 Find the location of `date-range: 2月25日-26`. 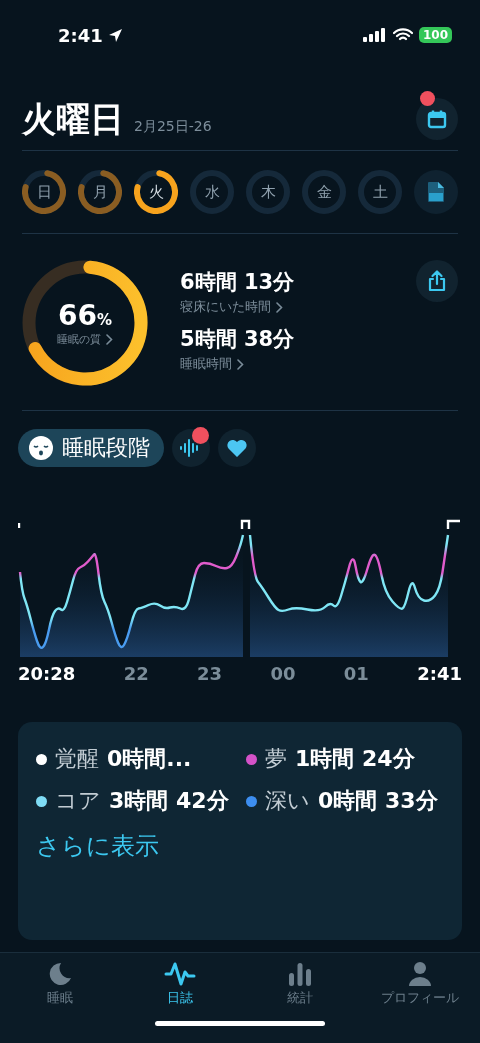

date-range: 2月25日-26 is located at coordinates (173, 127).